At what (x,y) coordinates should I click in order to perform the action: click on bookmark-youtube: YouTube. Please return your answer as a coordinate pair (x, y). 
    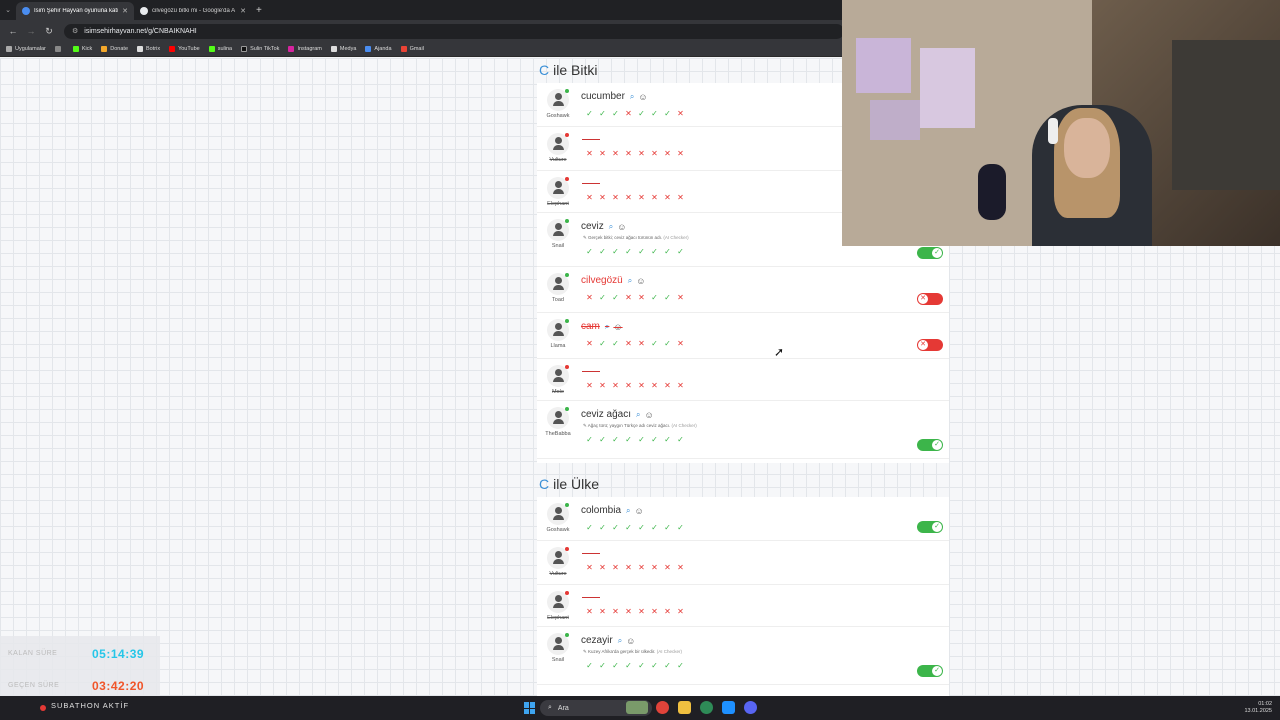
    Looking at the image, I should click on (184, 49).